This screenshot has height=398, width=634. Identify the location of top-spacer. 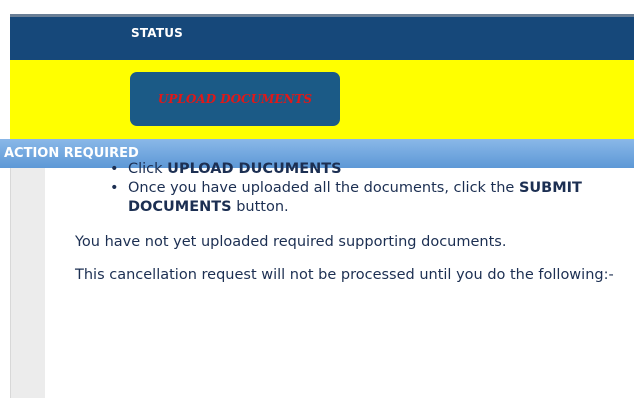
(317, 7).